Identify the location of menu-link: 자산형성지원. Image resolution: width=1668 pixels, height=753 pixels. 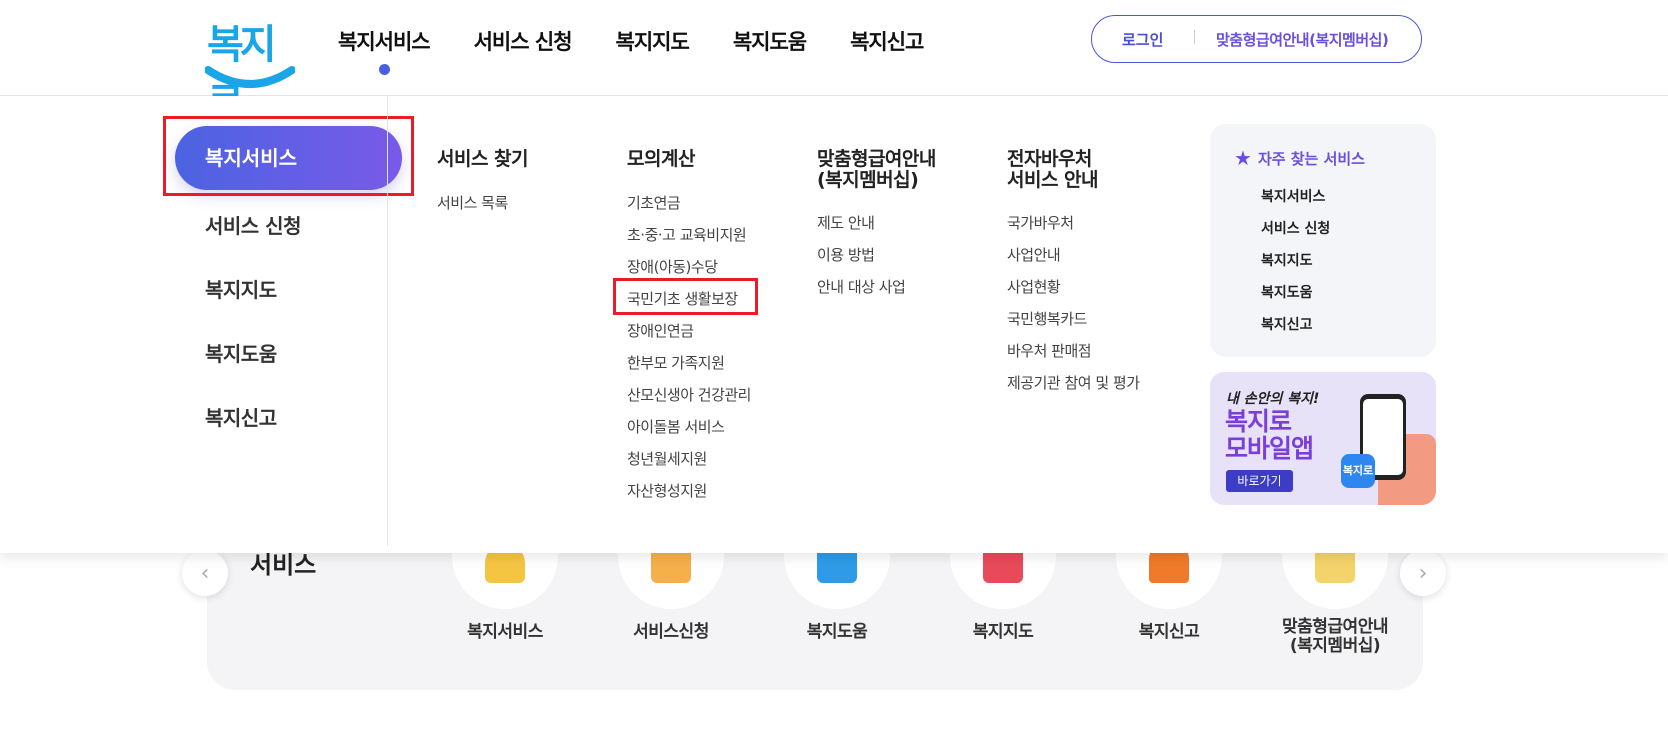
(667, 490).